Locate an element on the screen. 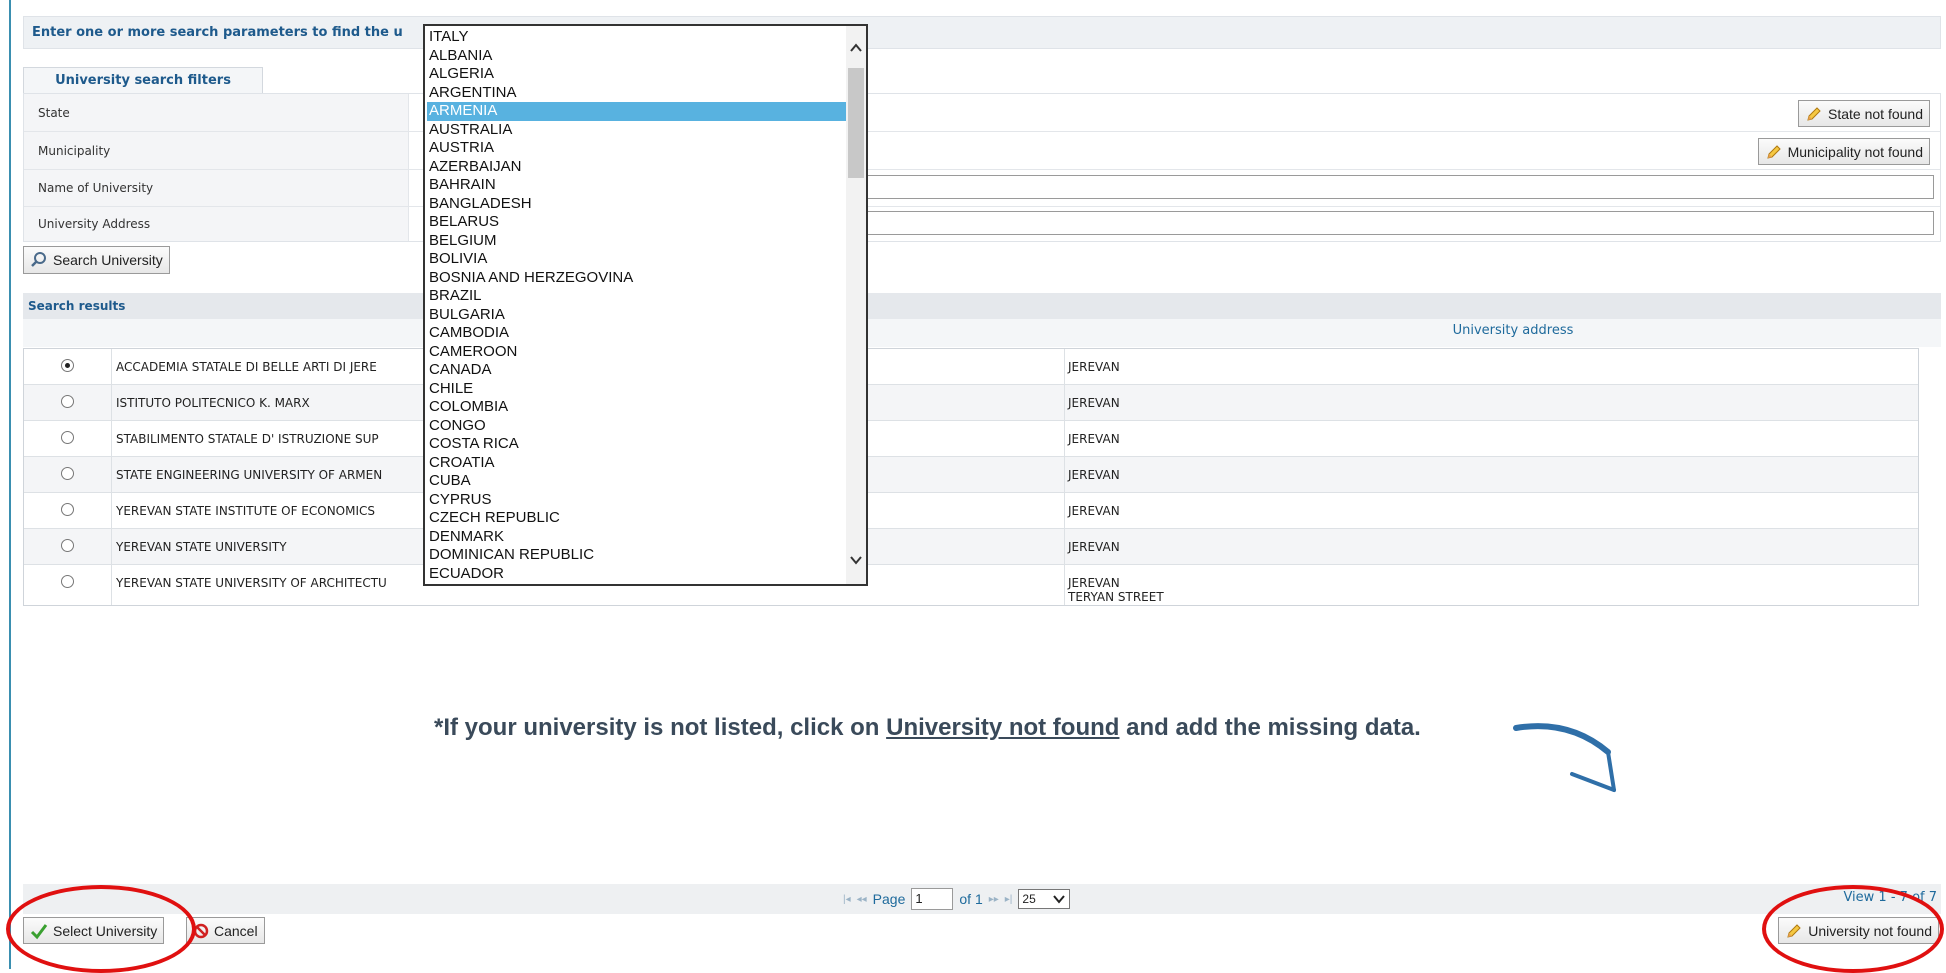 This screenshot has width=1946, height=973. search-university-label: Search University is located at coordinates (108, 260).